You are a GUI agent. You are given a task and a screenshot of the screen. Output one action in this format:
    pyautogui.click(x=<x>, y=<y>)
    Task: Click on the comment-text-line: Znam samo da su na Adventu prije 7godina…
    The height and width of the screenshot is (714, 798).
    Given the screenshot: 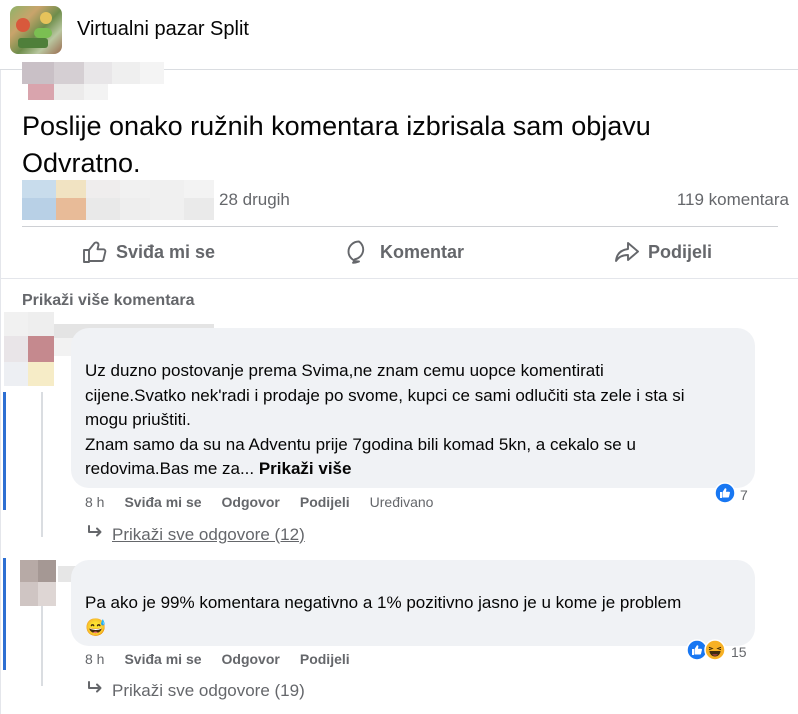 What is the action you would take?
    pyautogui.click(x=360, y=444)
    